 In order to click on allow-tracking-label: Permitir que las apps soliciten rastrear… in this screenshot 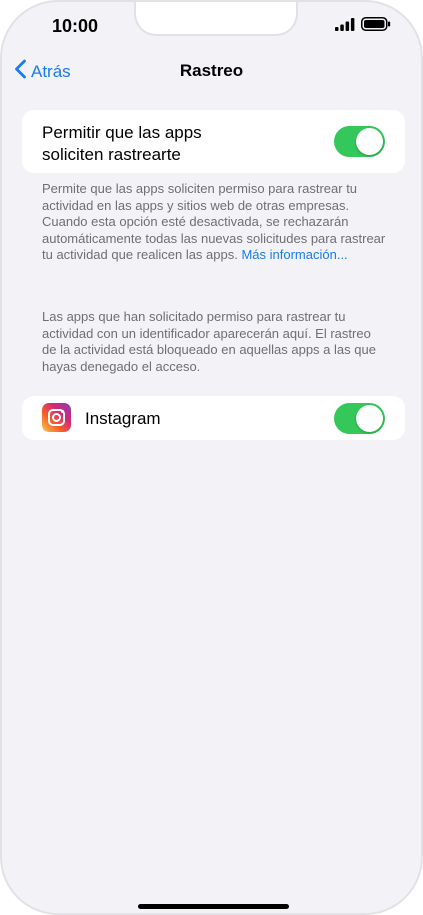, I will do `click(172, 144)`.